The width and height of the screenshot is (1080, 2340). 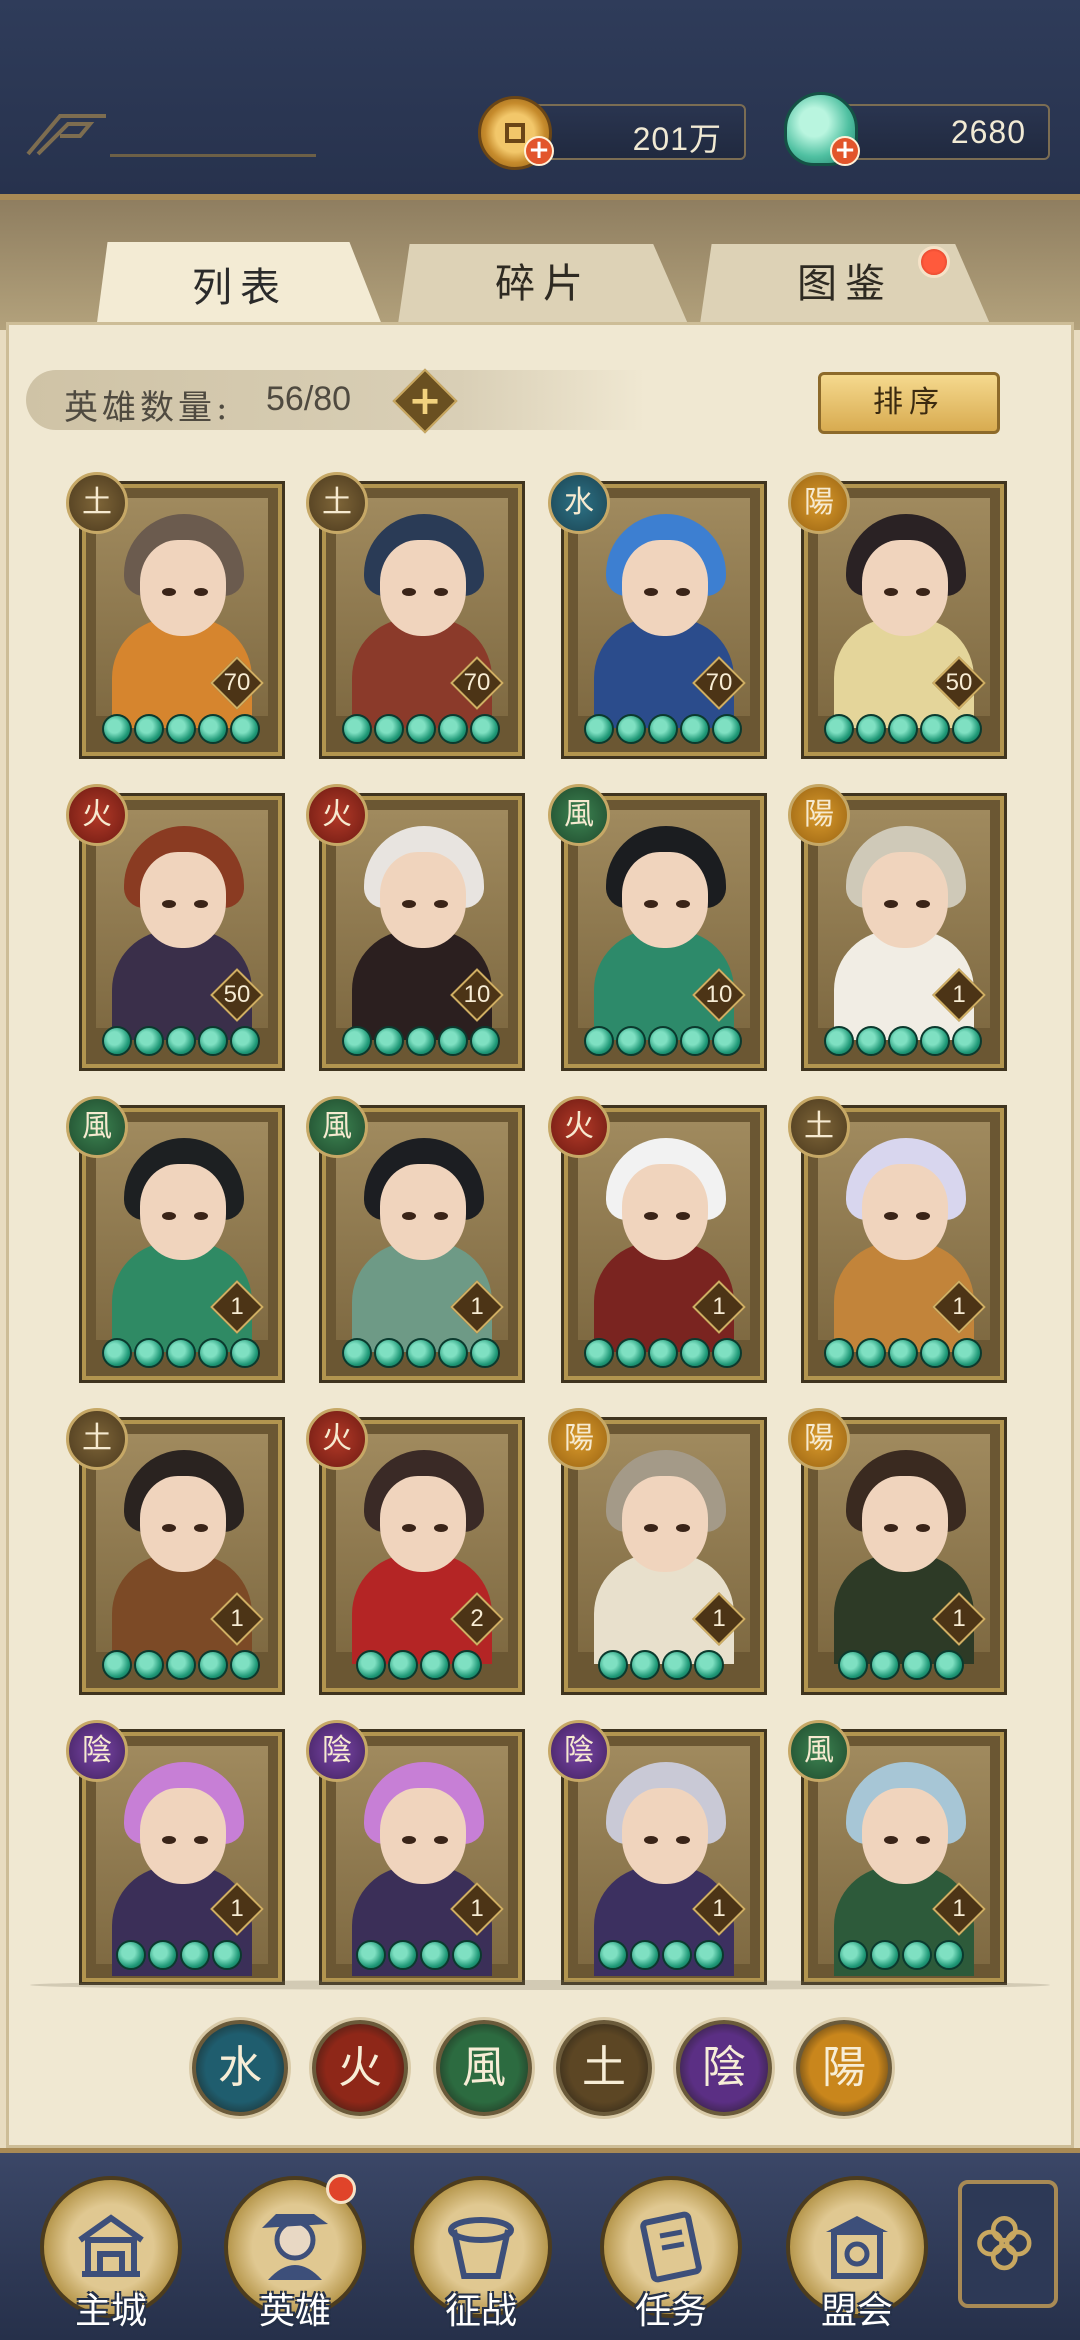 I want to click on element-filter-button: 土, so click(x=604, y=2068).